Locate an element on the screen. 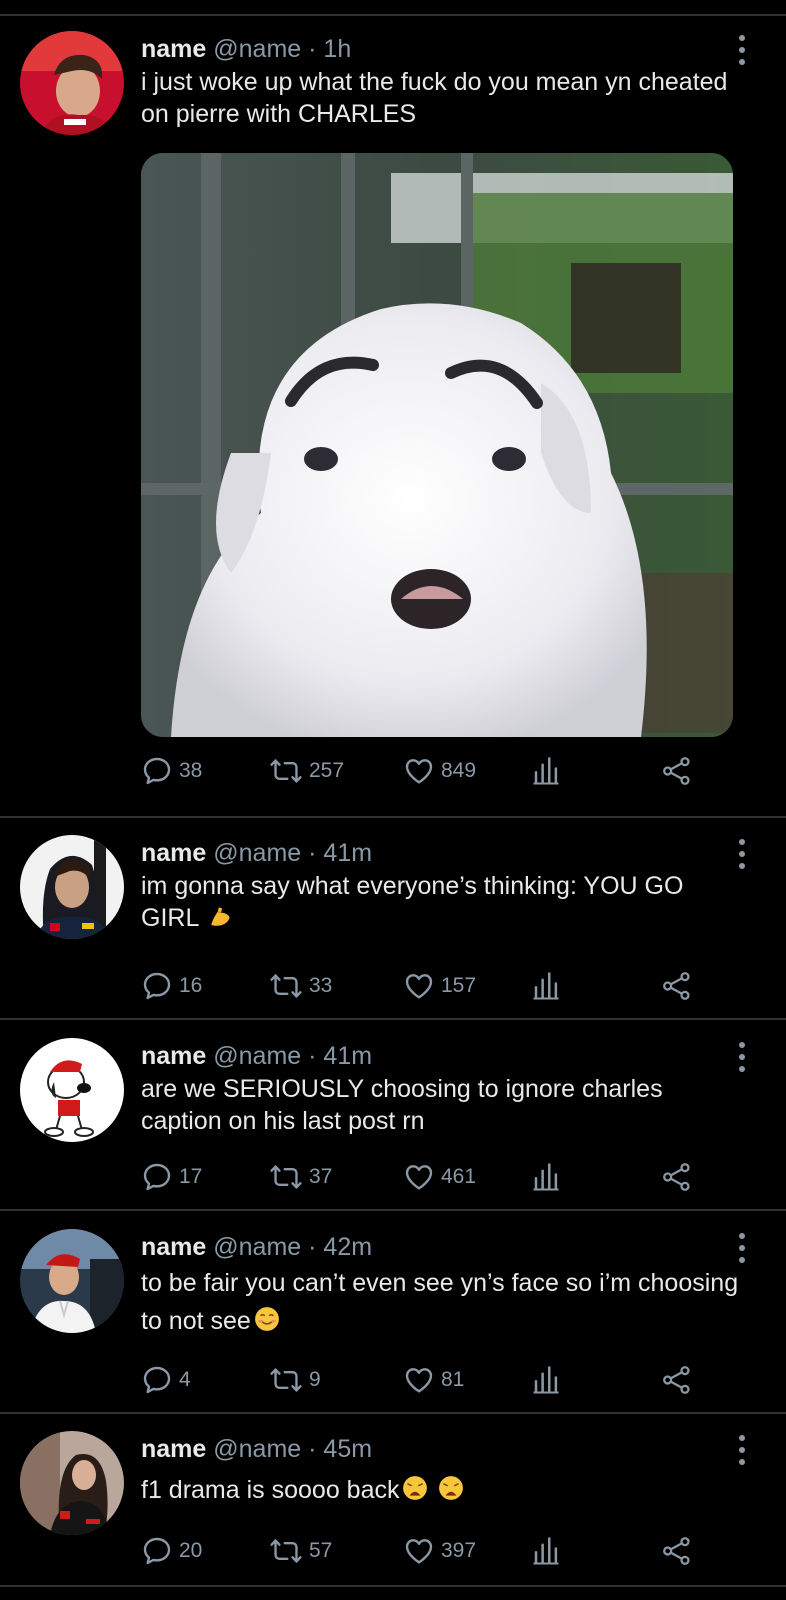 The width and height of the screenshot is (786, 1600). reply-count: 16 is located at coordinates (191, 985).